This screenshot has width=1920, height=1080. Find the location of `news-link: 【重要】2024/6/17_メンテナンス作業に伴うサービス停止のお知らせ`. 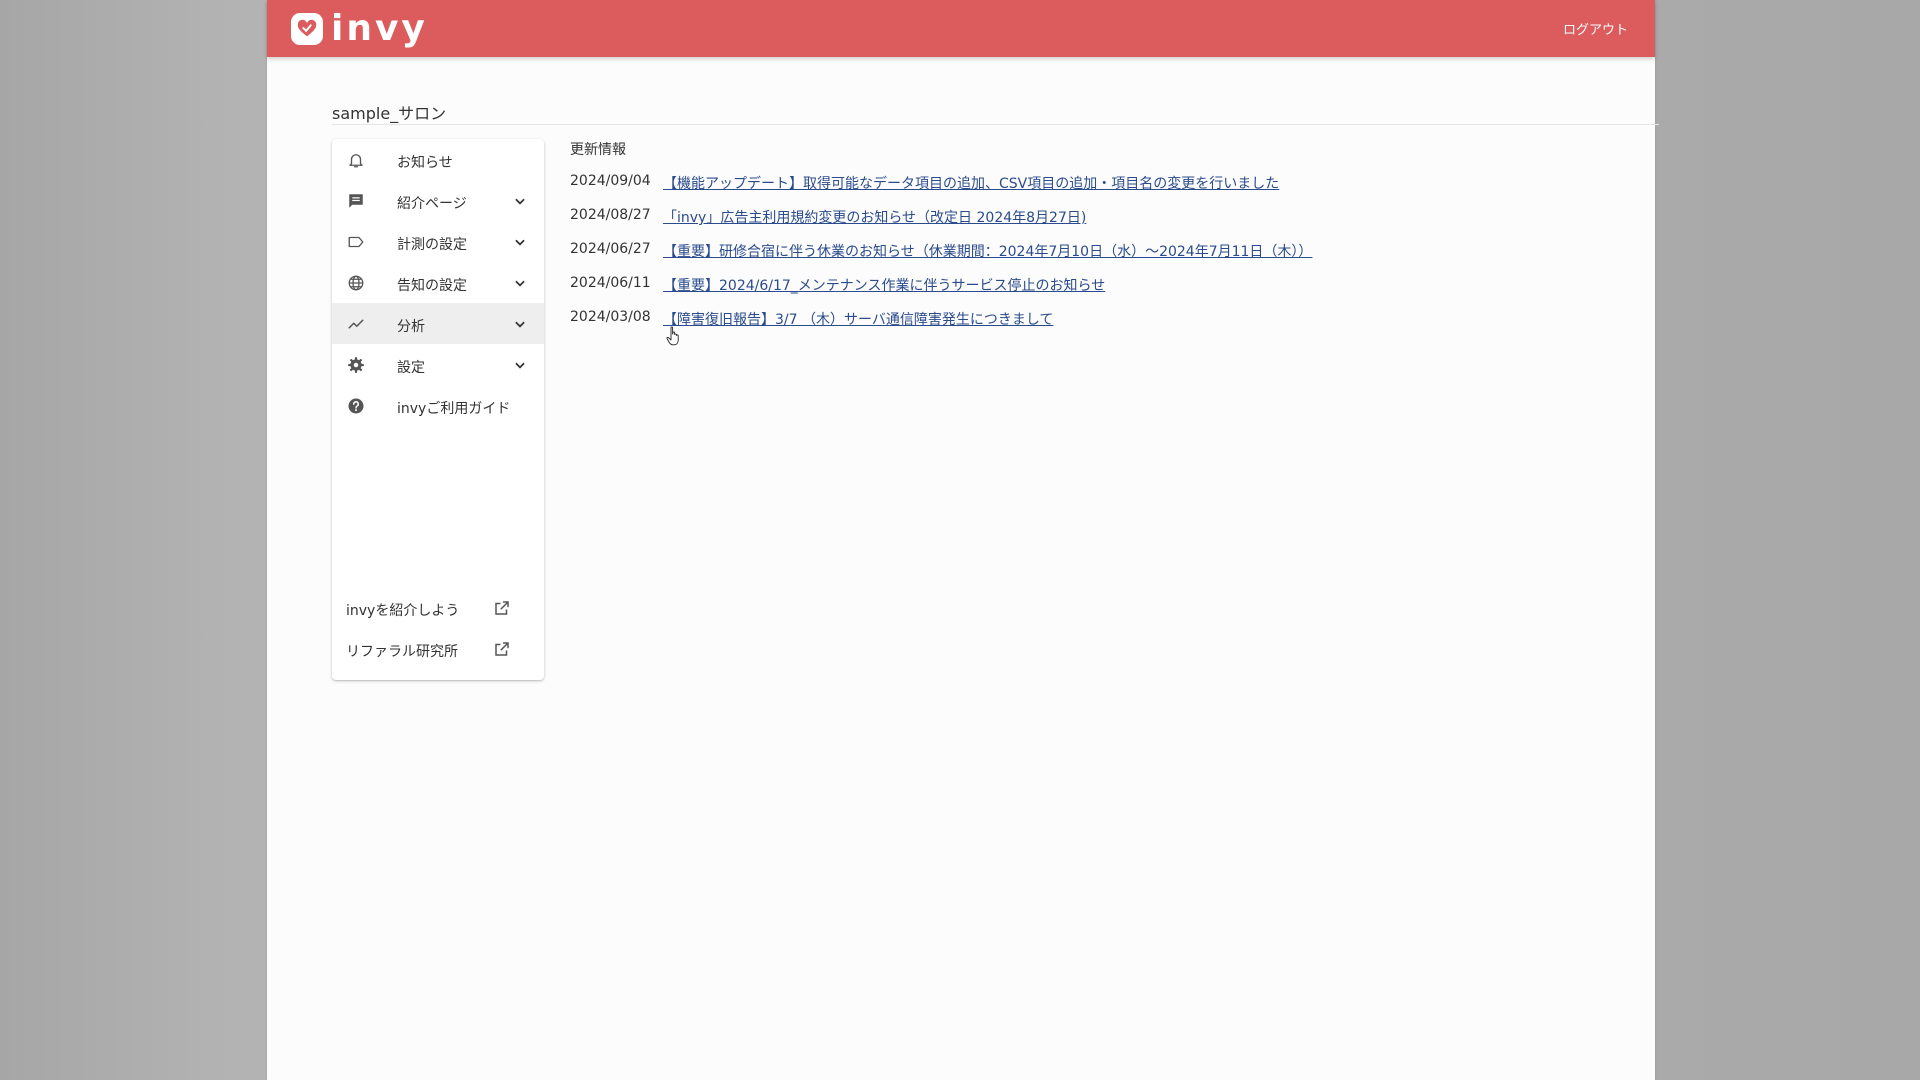

news-link: 【重要】2024/6/17_メンテナンス作業に伴うサービス停止のお知らせ is located at coordinates (884, 285).